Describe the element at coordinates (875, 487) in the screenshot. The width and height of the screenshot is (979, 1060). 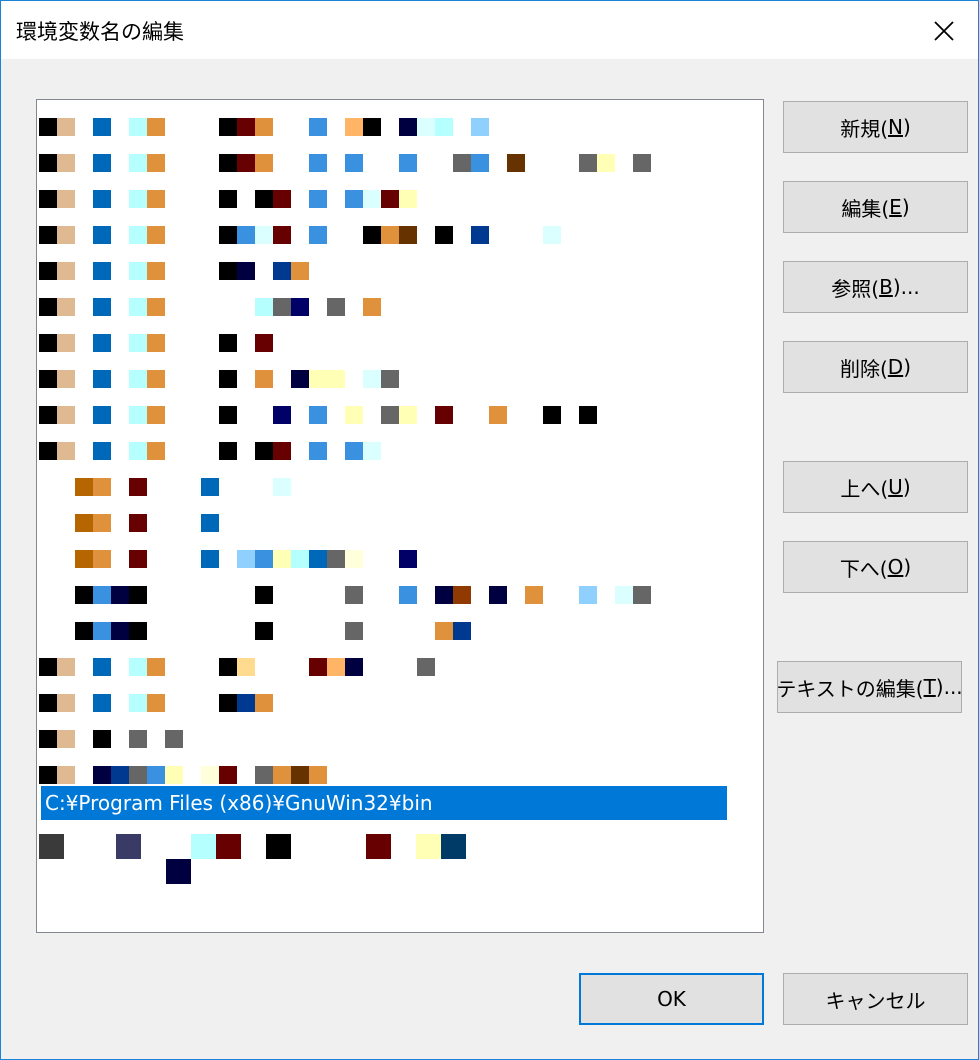
I see `move-up-button: 上へ(U)` at that location.